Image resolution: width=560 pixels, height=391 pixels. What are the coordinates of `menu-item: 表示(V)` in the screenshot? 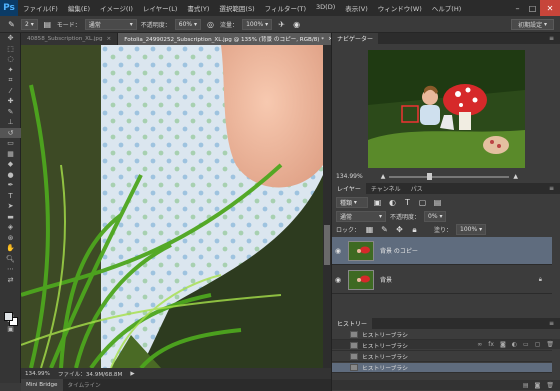 It's located at (356, 8).